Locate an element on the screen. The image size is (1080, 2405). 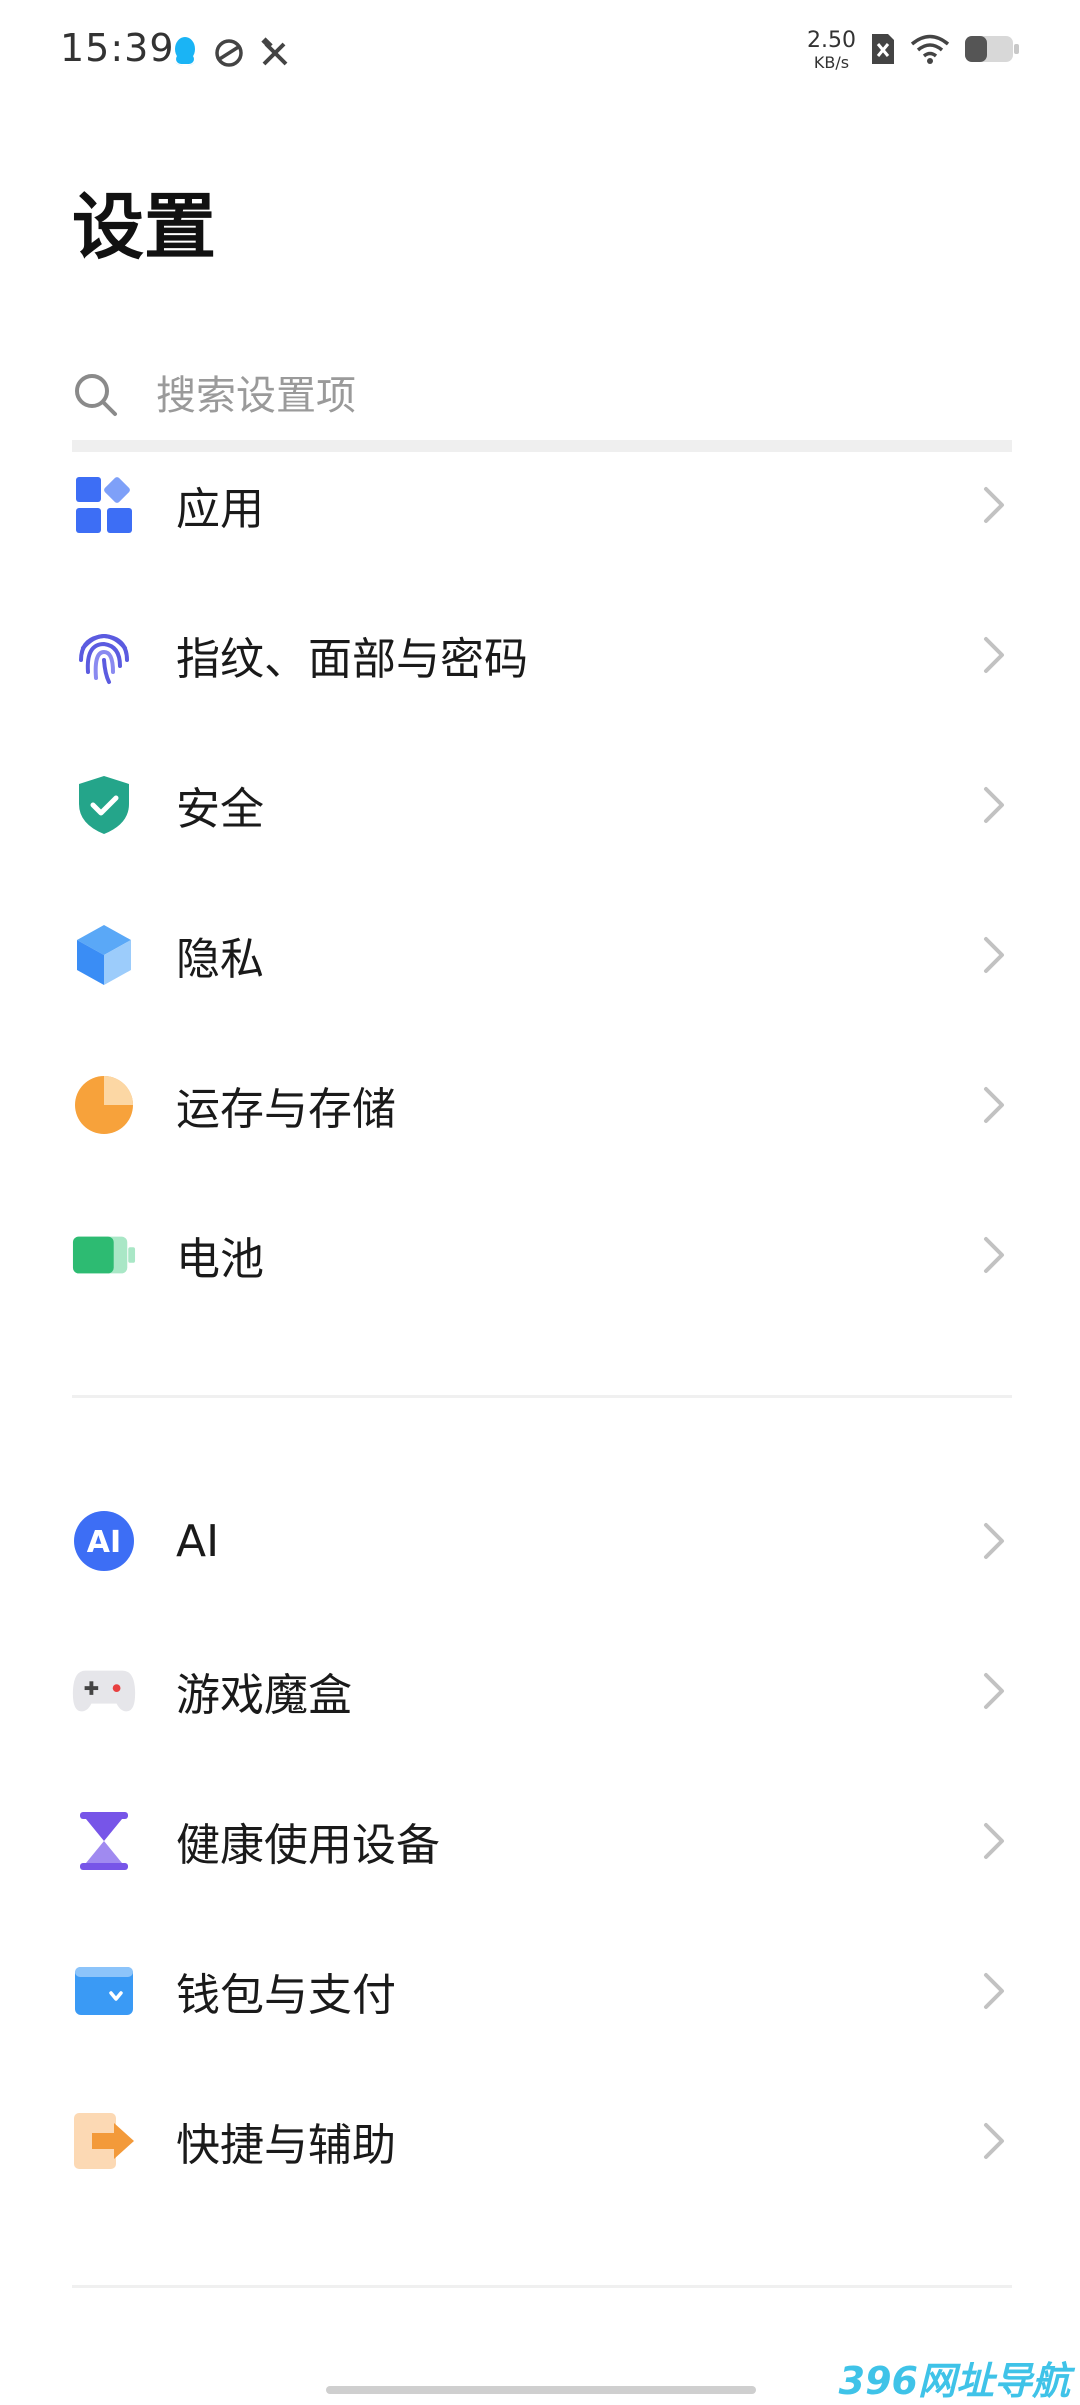
svg-text: AI is located at coordinates (104, 1542).